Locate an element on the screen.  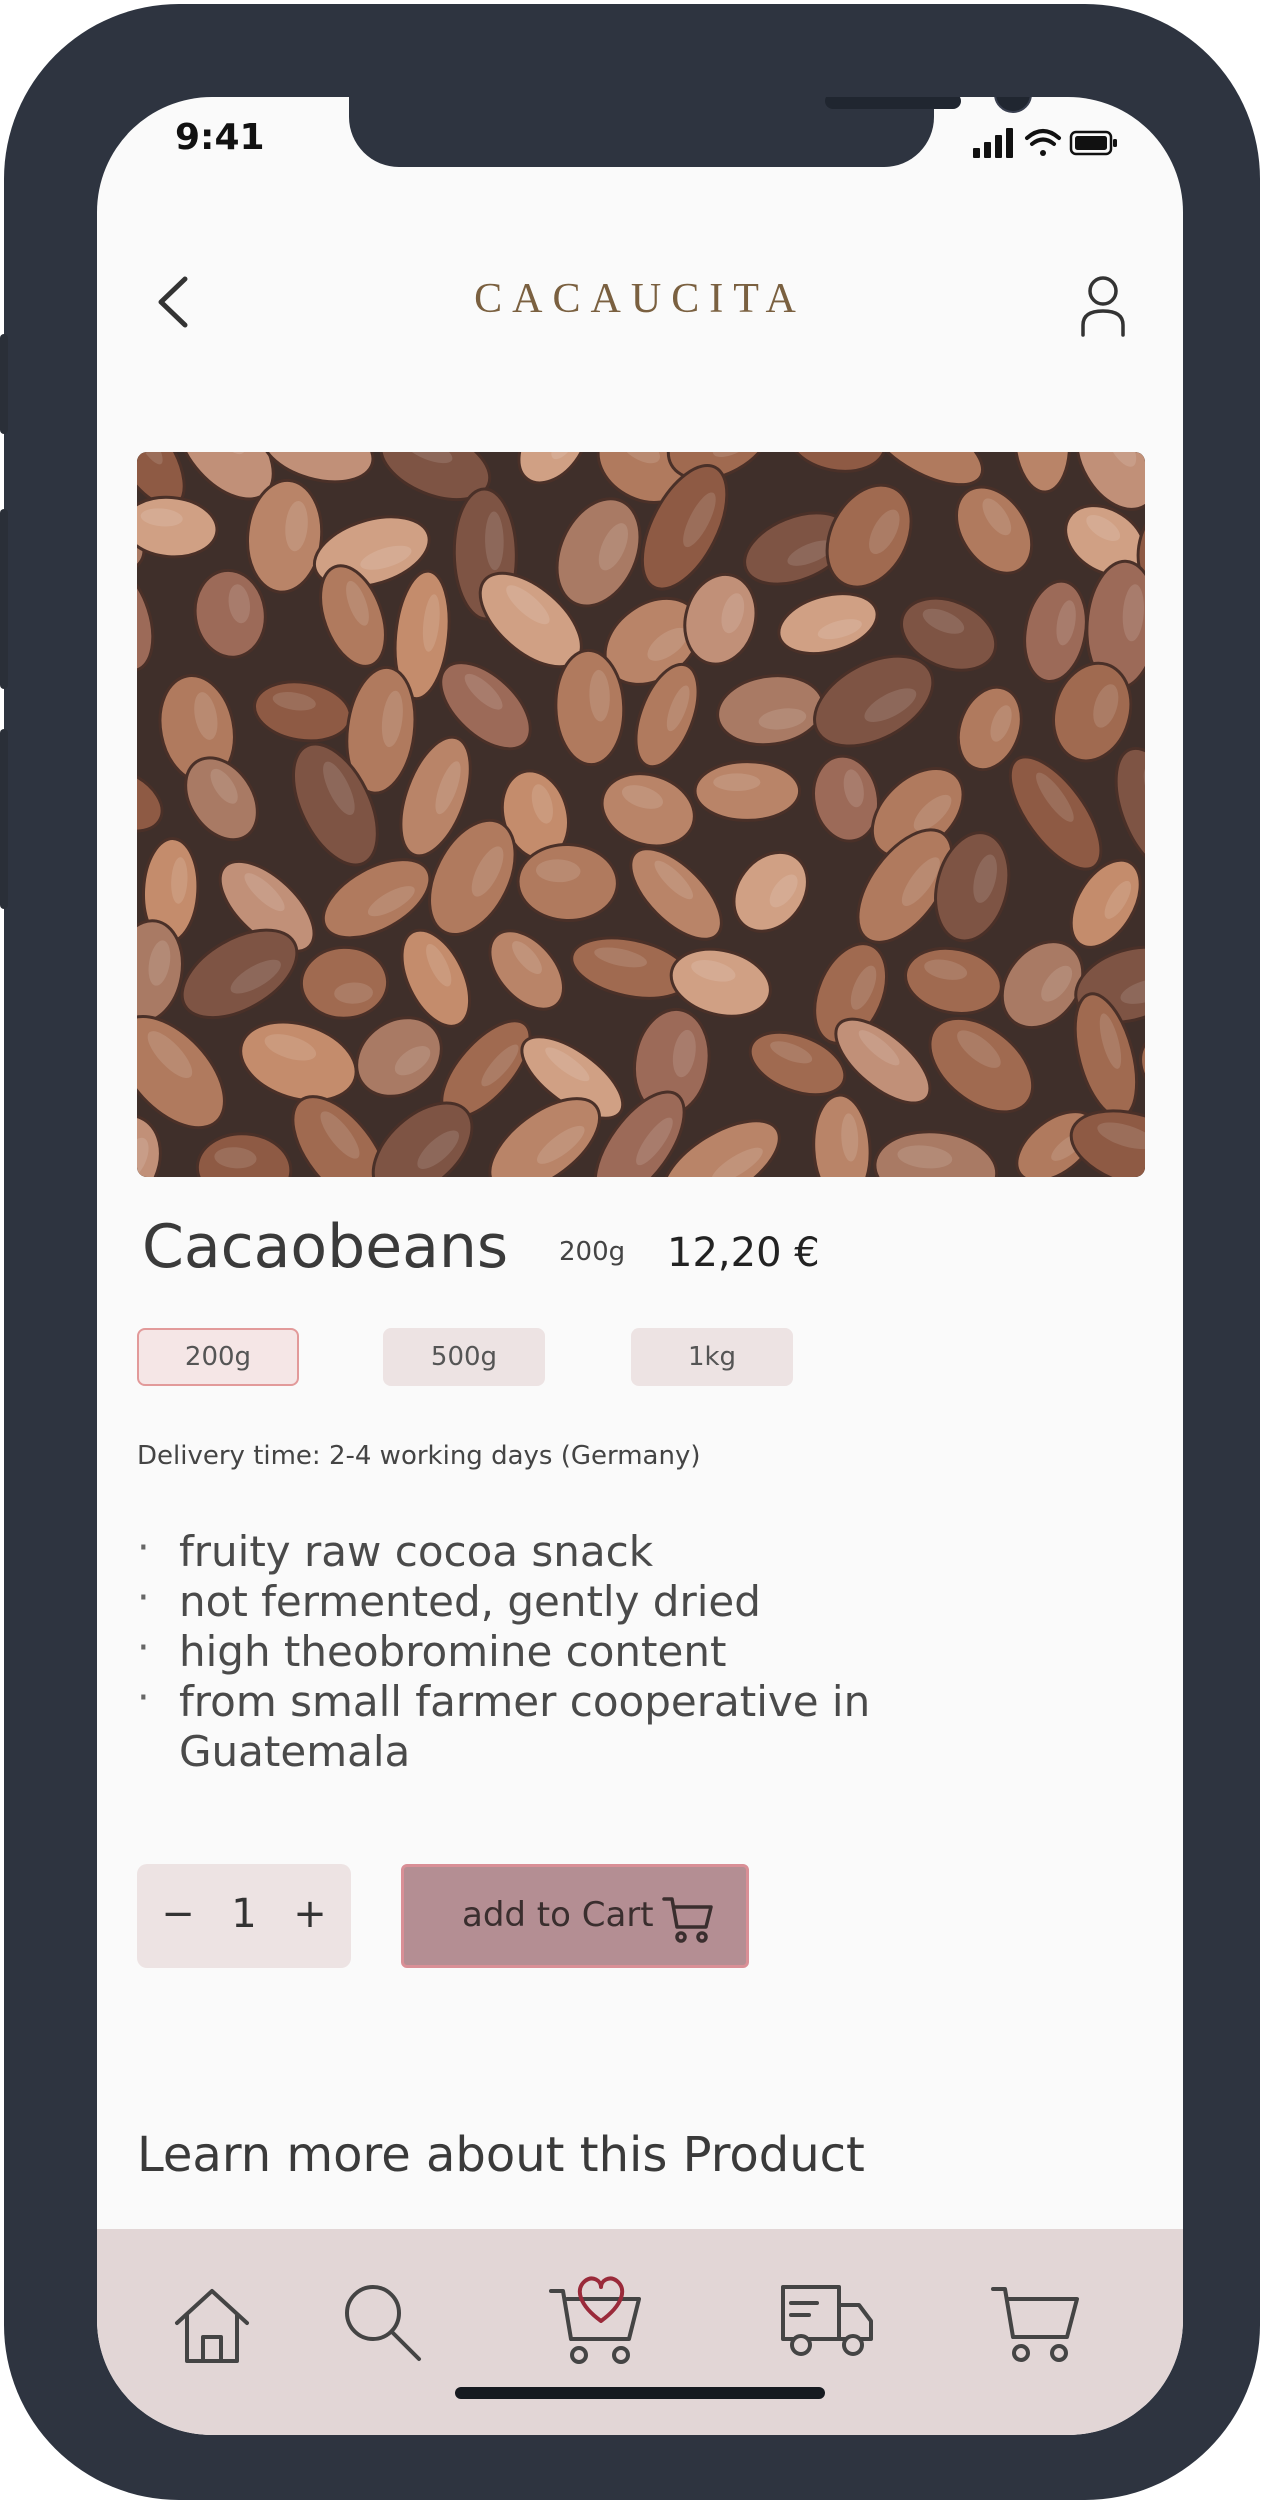
search-icon is located at coordinates (382, 2322).